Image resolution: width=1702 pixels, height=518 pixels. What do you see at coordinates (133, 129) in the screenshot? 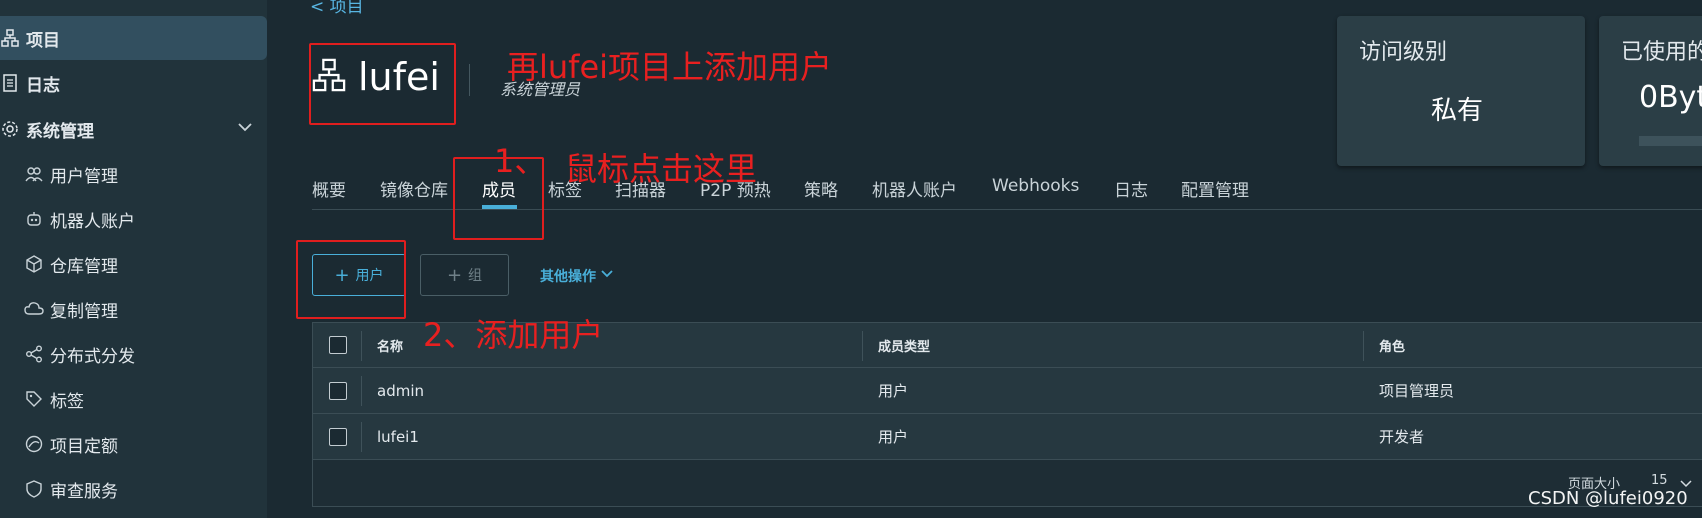
I see `sidebar-item-admin: 系统管理` at bounding box center [133, 129].